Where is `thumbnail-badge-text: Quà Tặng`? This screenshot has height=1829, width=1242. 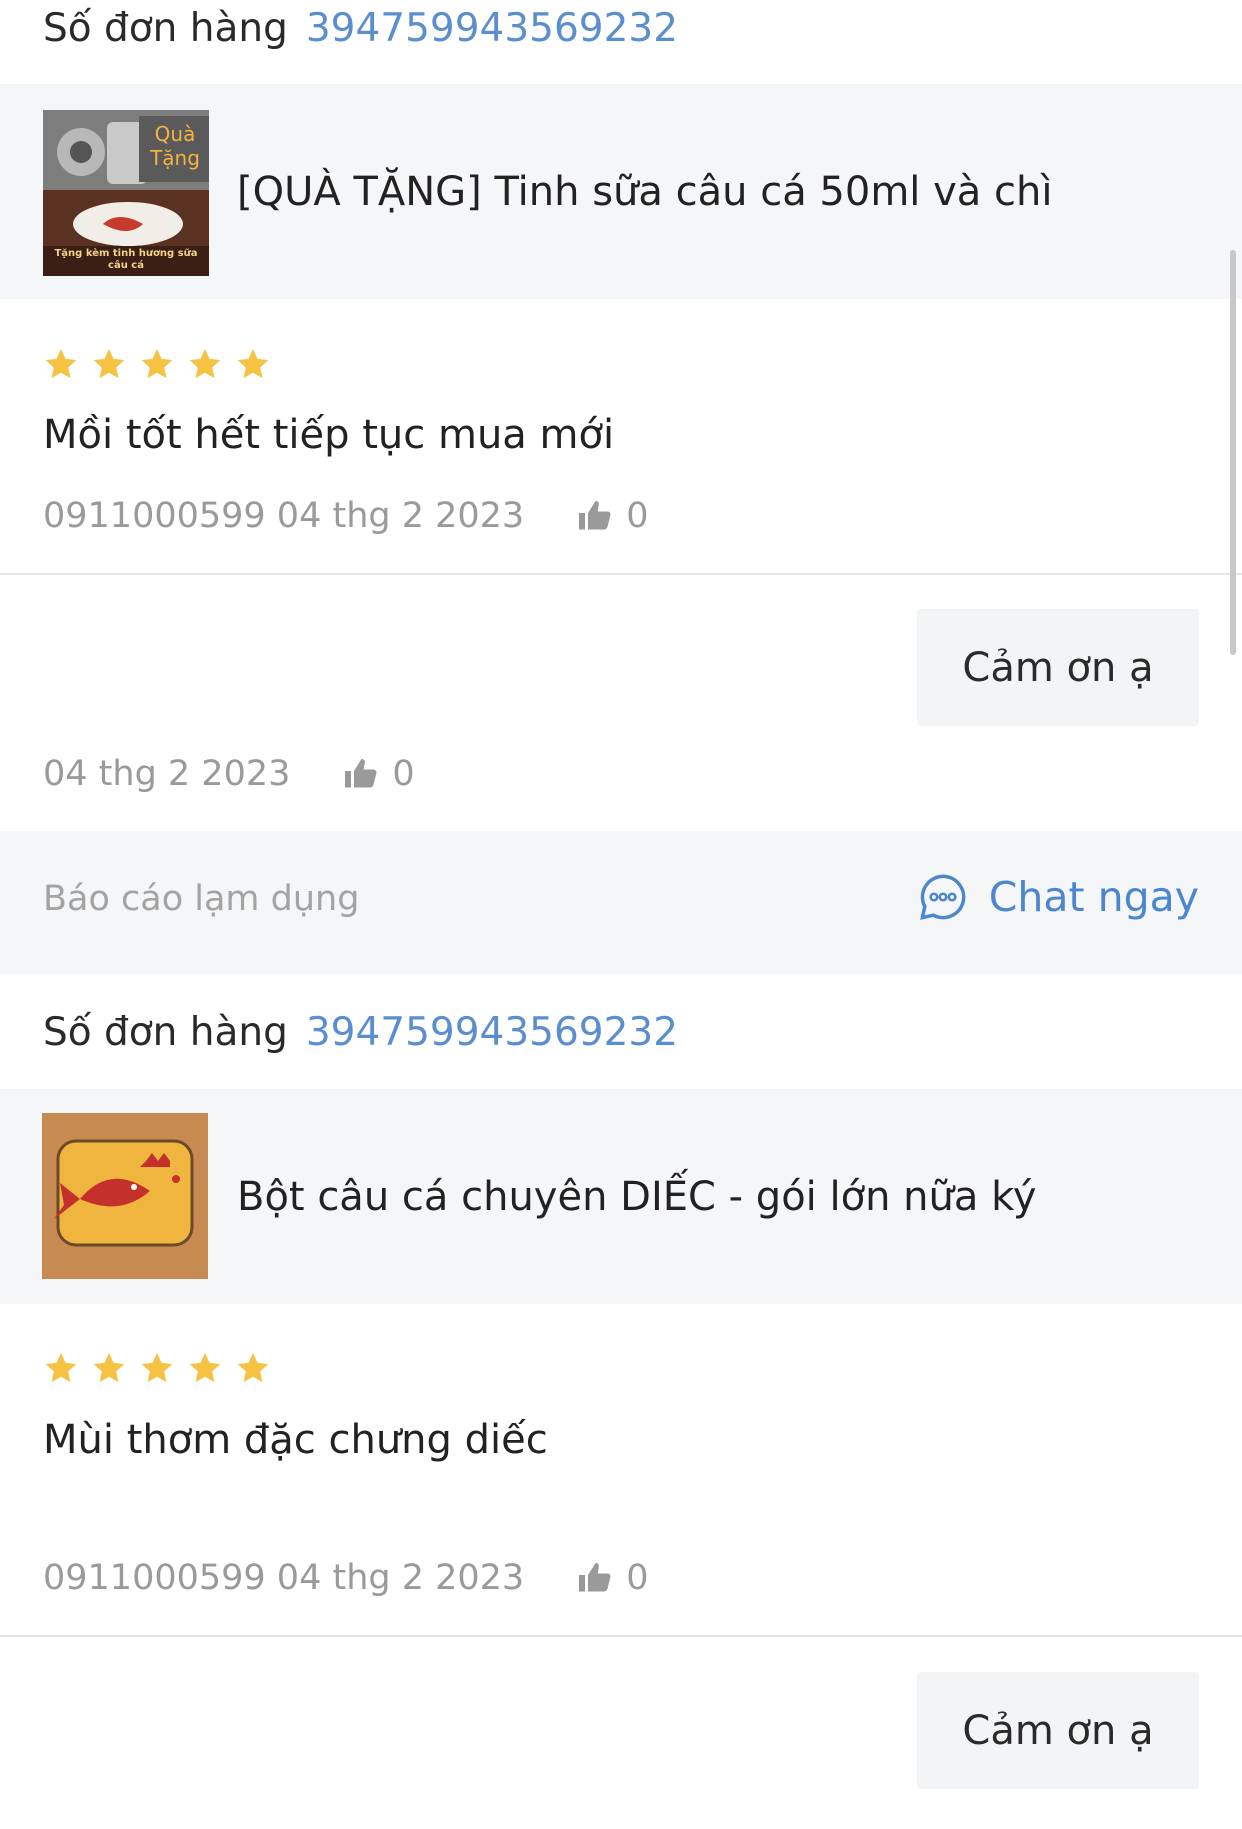 thumbnail-badge-text: Quà Tặng is located at coordinates (175, 146).